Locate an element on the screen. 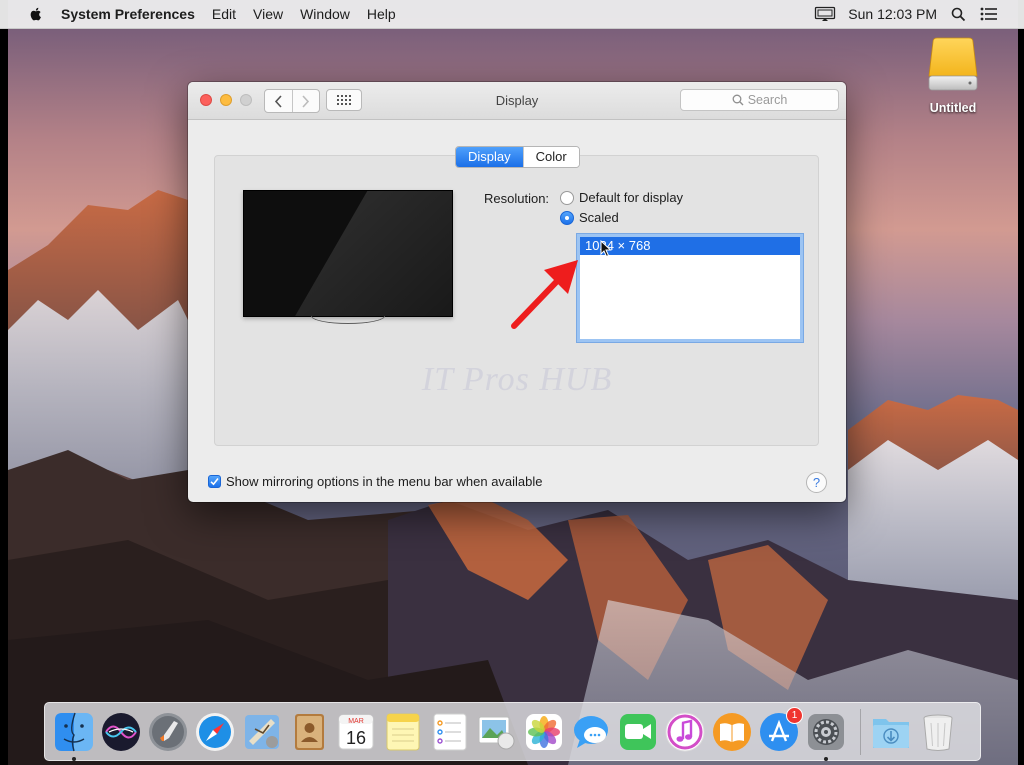  mouse-pointer-icon is located at coordinates (606, 249).